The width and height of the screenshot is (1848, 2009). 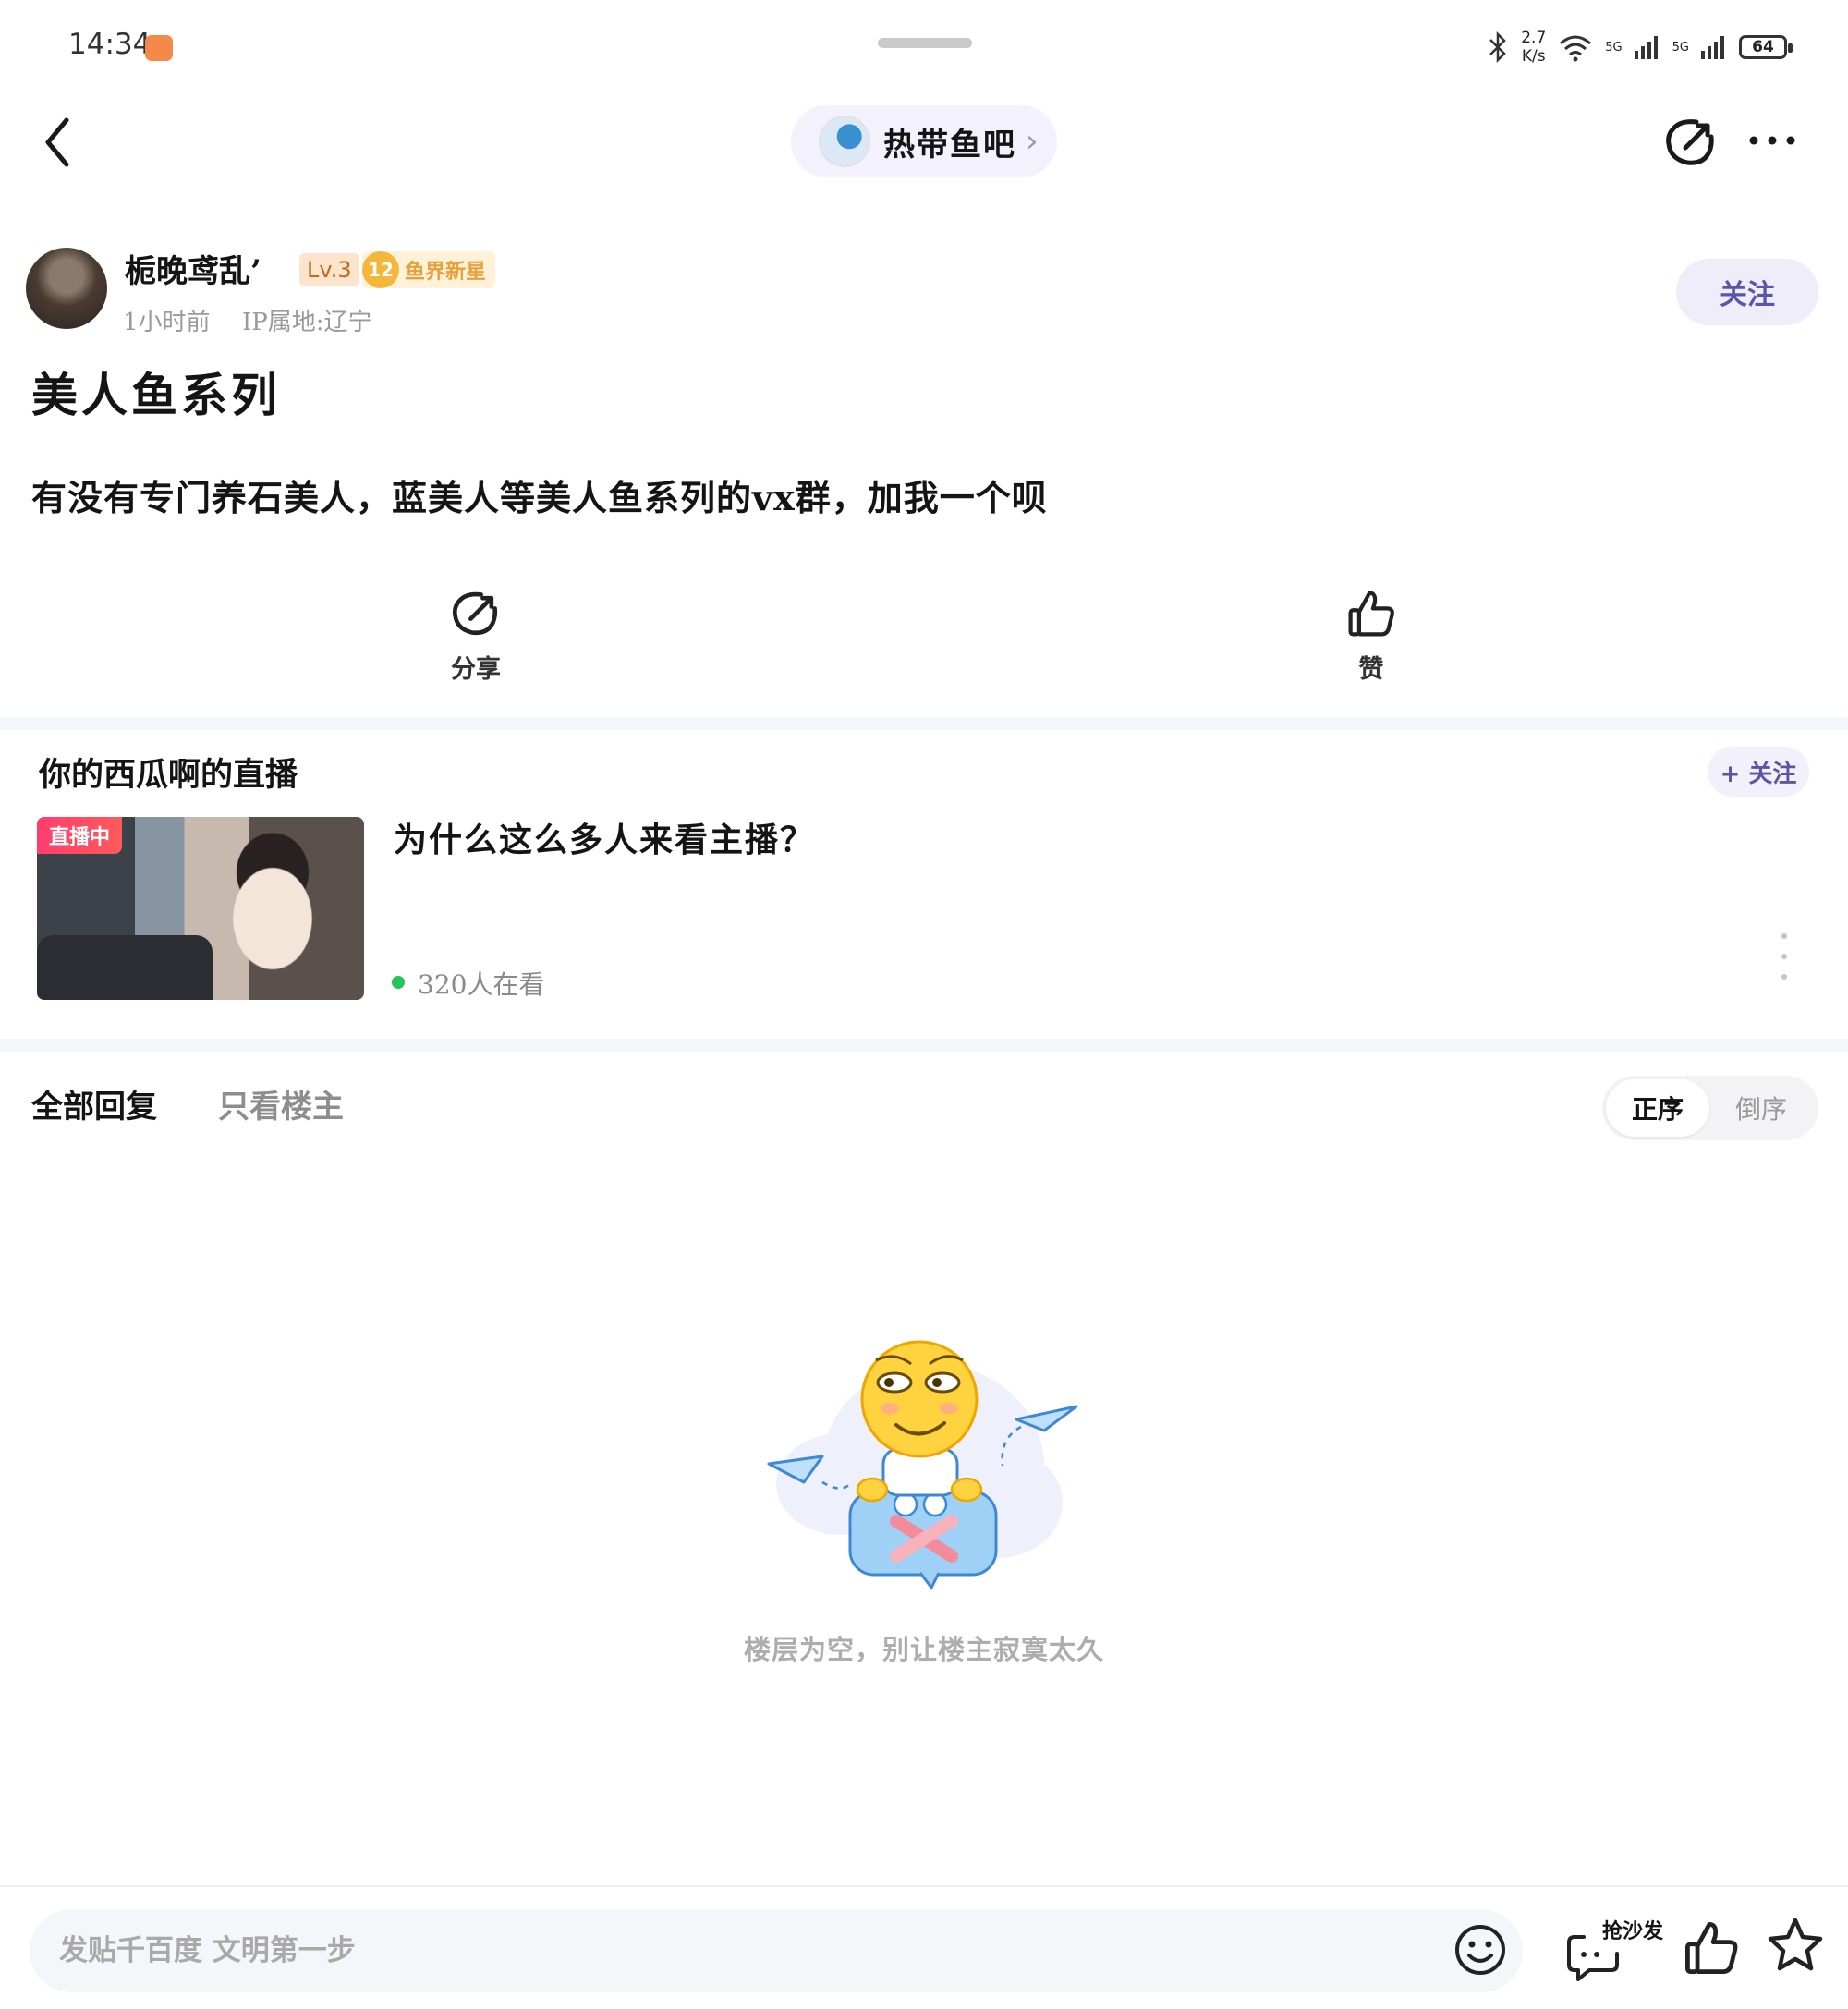 I want to click on collect-button, so click(x=1796, y=1945).